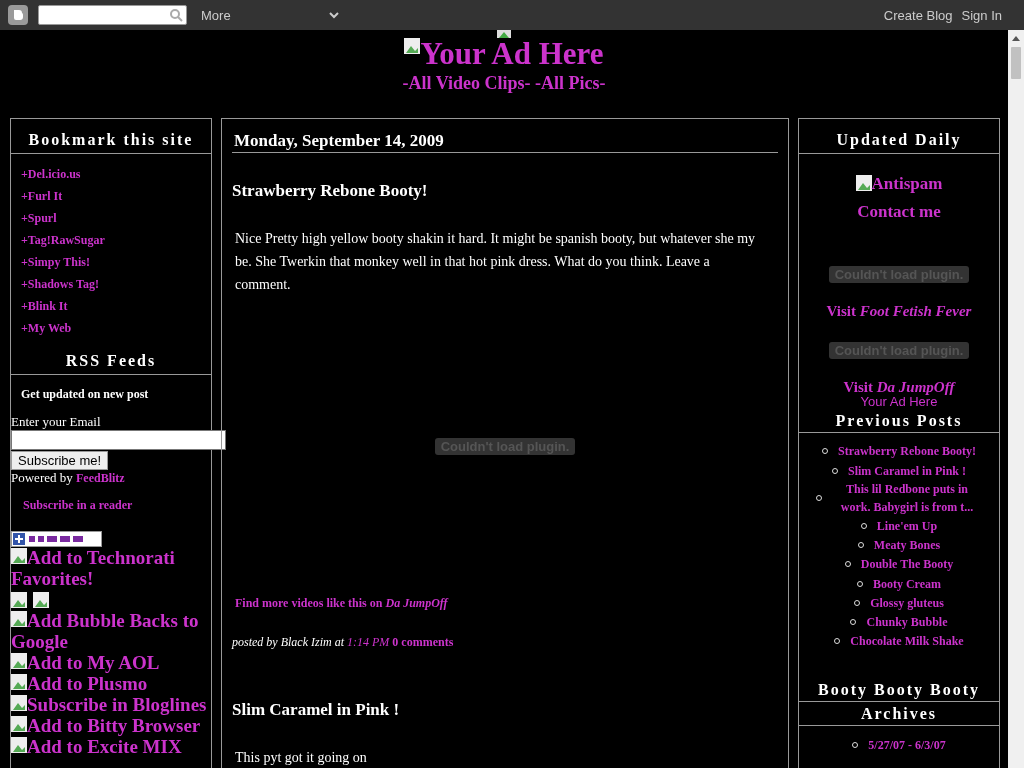 The width and height of the screenshot is (1024, 768). What do you see at coordinates (111, 306) in the screenshot?
I see `bookmark-link: +Blink It` at bounding box center [111, 306].